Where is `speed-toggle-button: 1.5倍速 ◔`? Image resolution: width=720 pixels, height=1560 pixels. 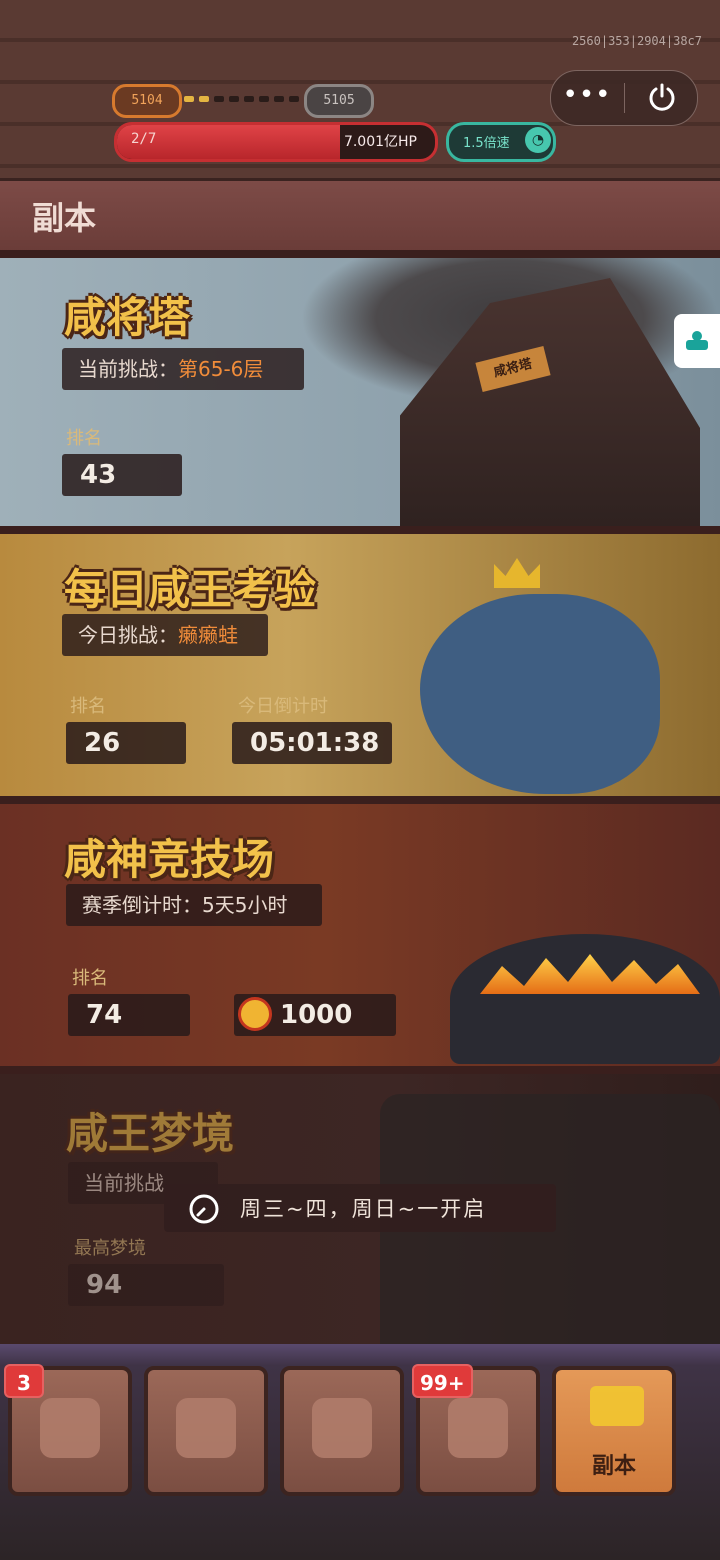 speed-toggle-button: 1.5倍速 ◔ is located at coordinates (501, 142).